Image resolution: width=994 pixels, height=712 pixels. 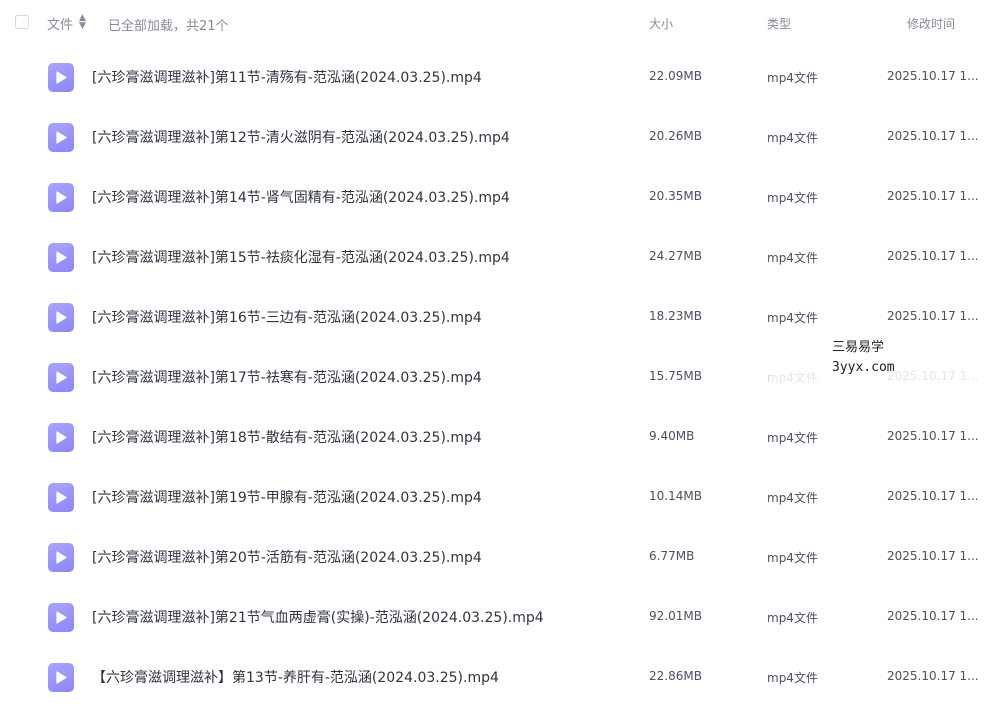 What do you see at coordinates (675, 316) in the screenshot?
I see `file-size: 18.23MB` at bounding box center [675, 316].